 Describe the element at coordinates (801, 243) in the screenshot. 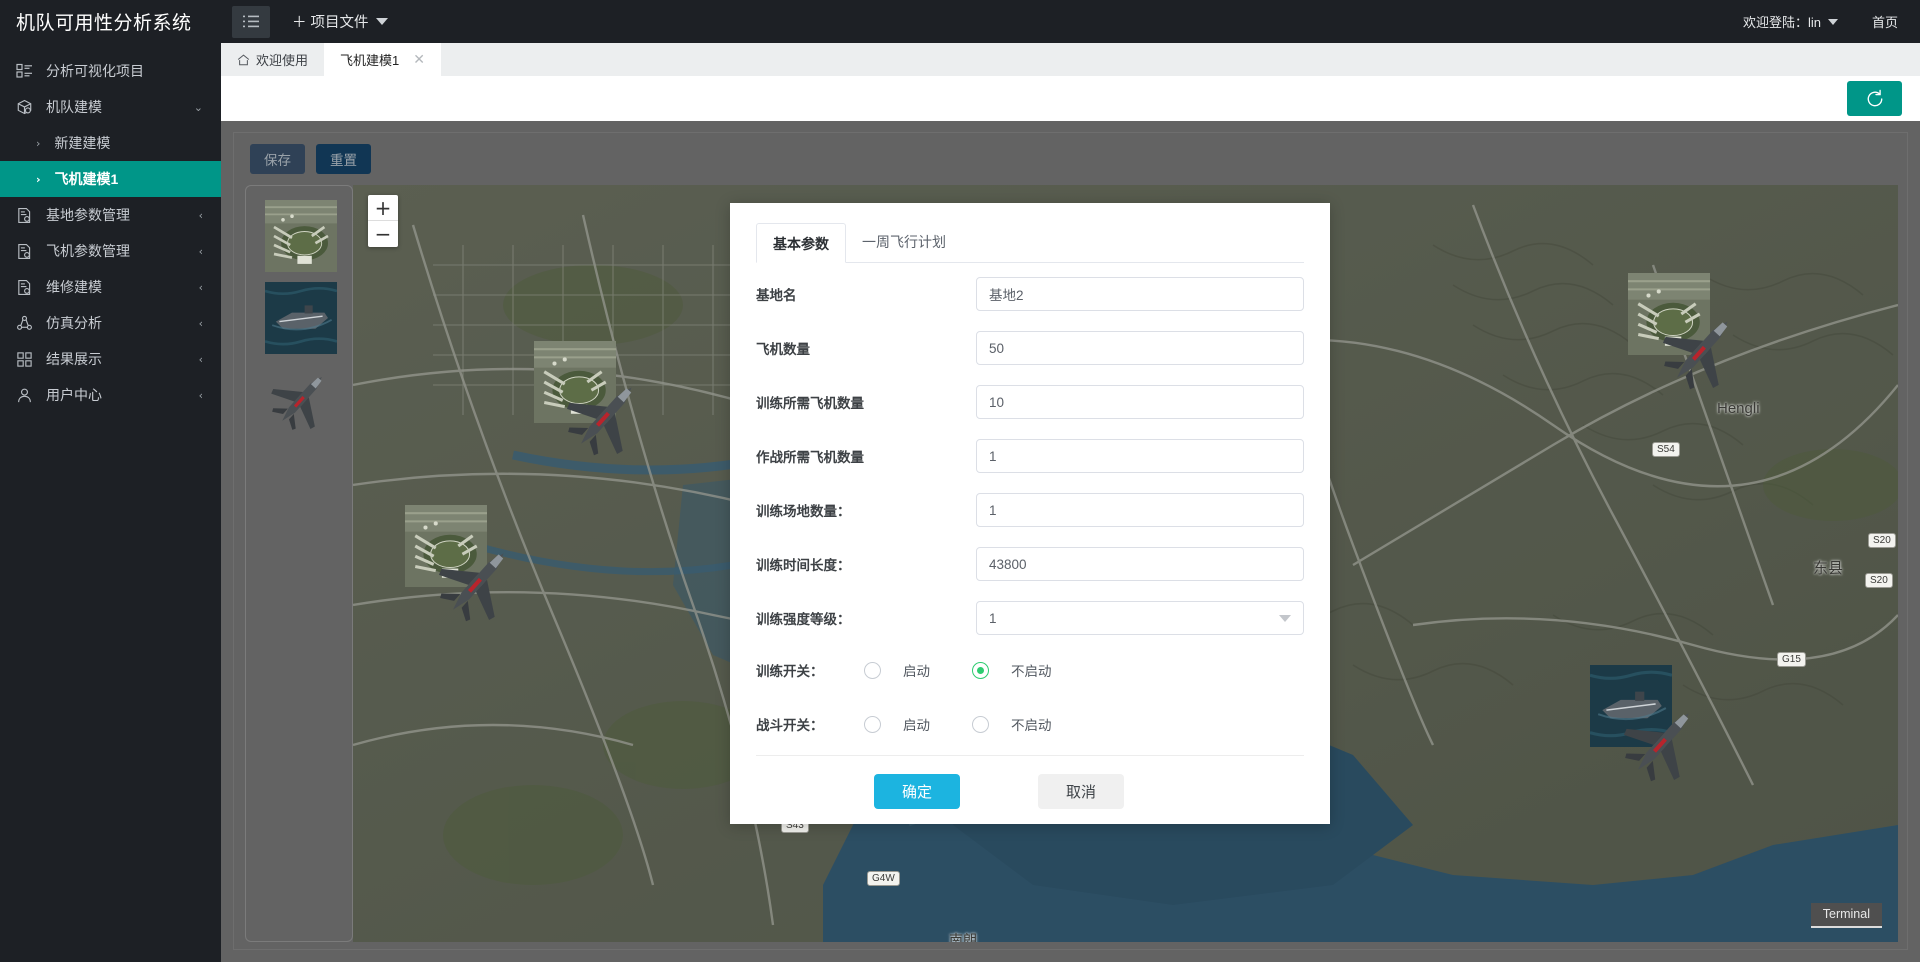

I see `dialog-tab-basic-params: 基本参数` at that location.